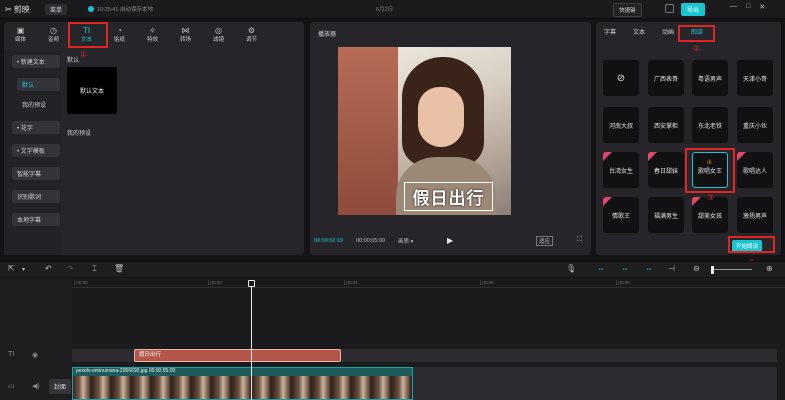 The height and width of the screenshot is (400, 785). Describe the element at coordinates (152, 39) in the screenshot. I see `tab-label: 特效` at that location.